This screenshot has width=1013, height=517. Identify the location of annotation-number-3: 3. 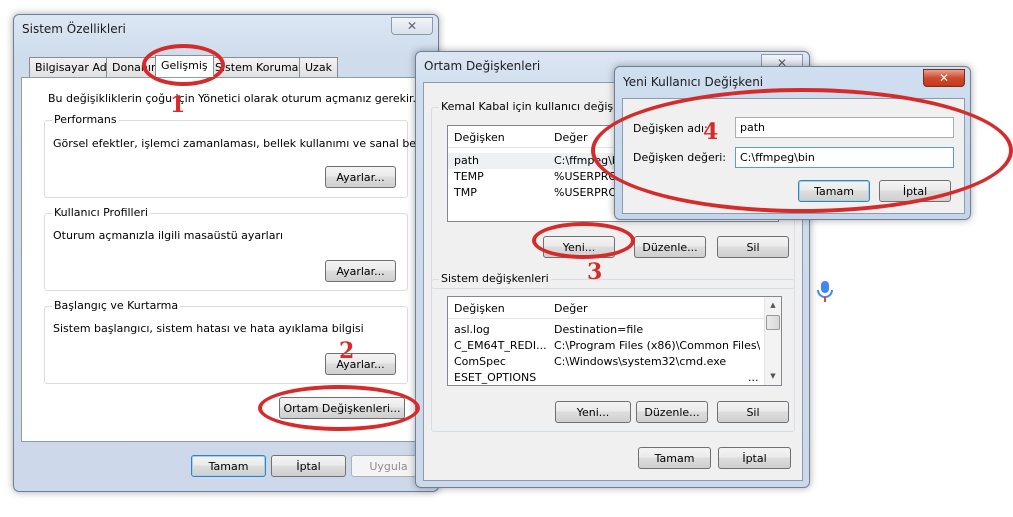
(595, 272).